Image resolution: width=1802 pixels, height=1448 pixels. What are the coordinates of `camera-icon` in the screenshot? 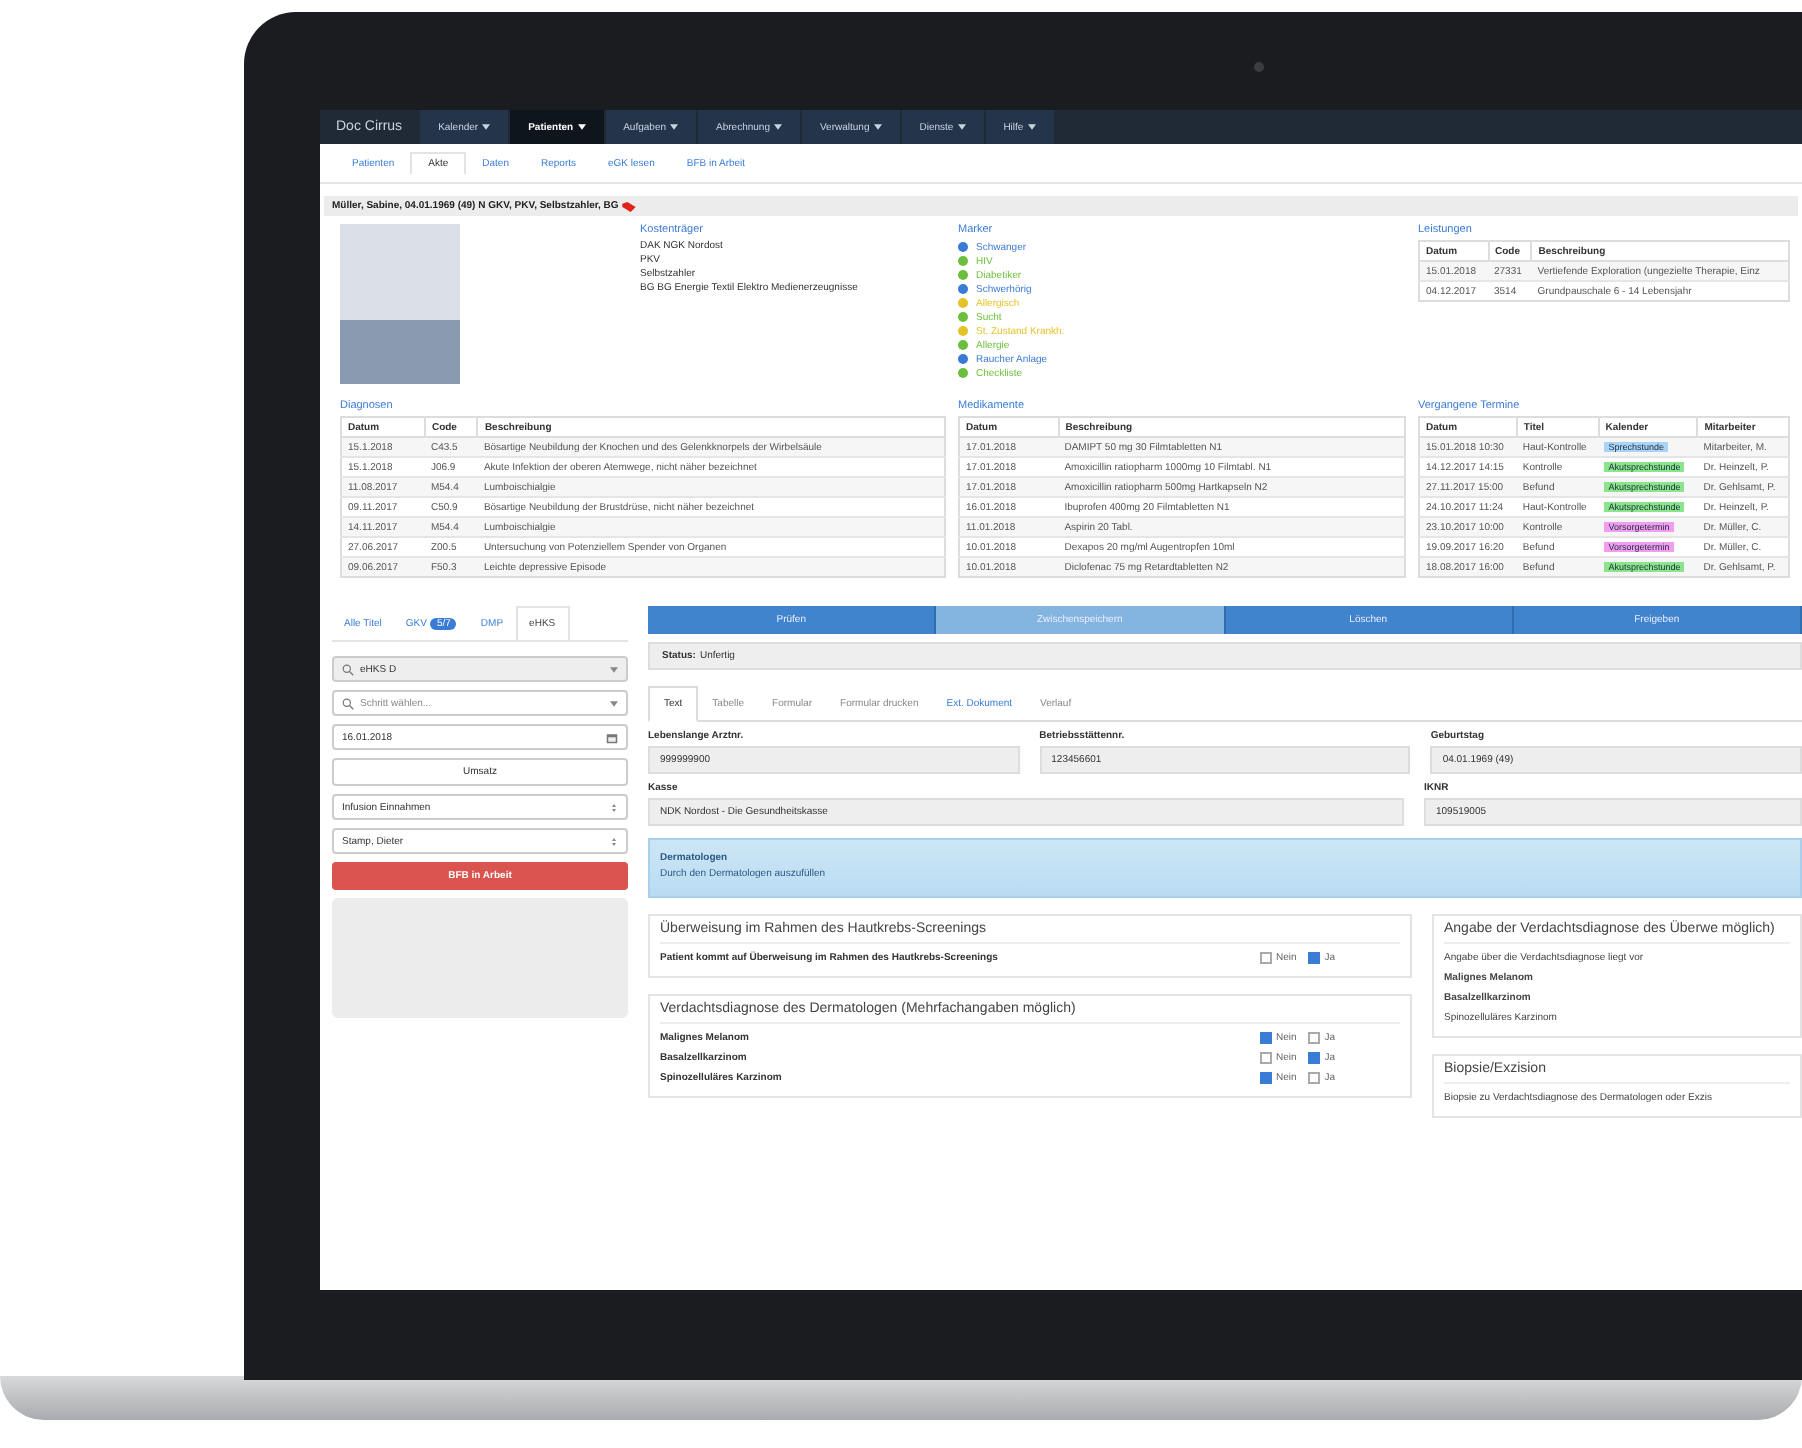 It's located at (1259, 67).